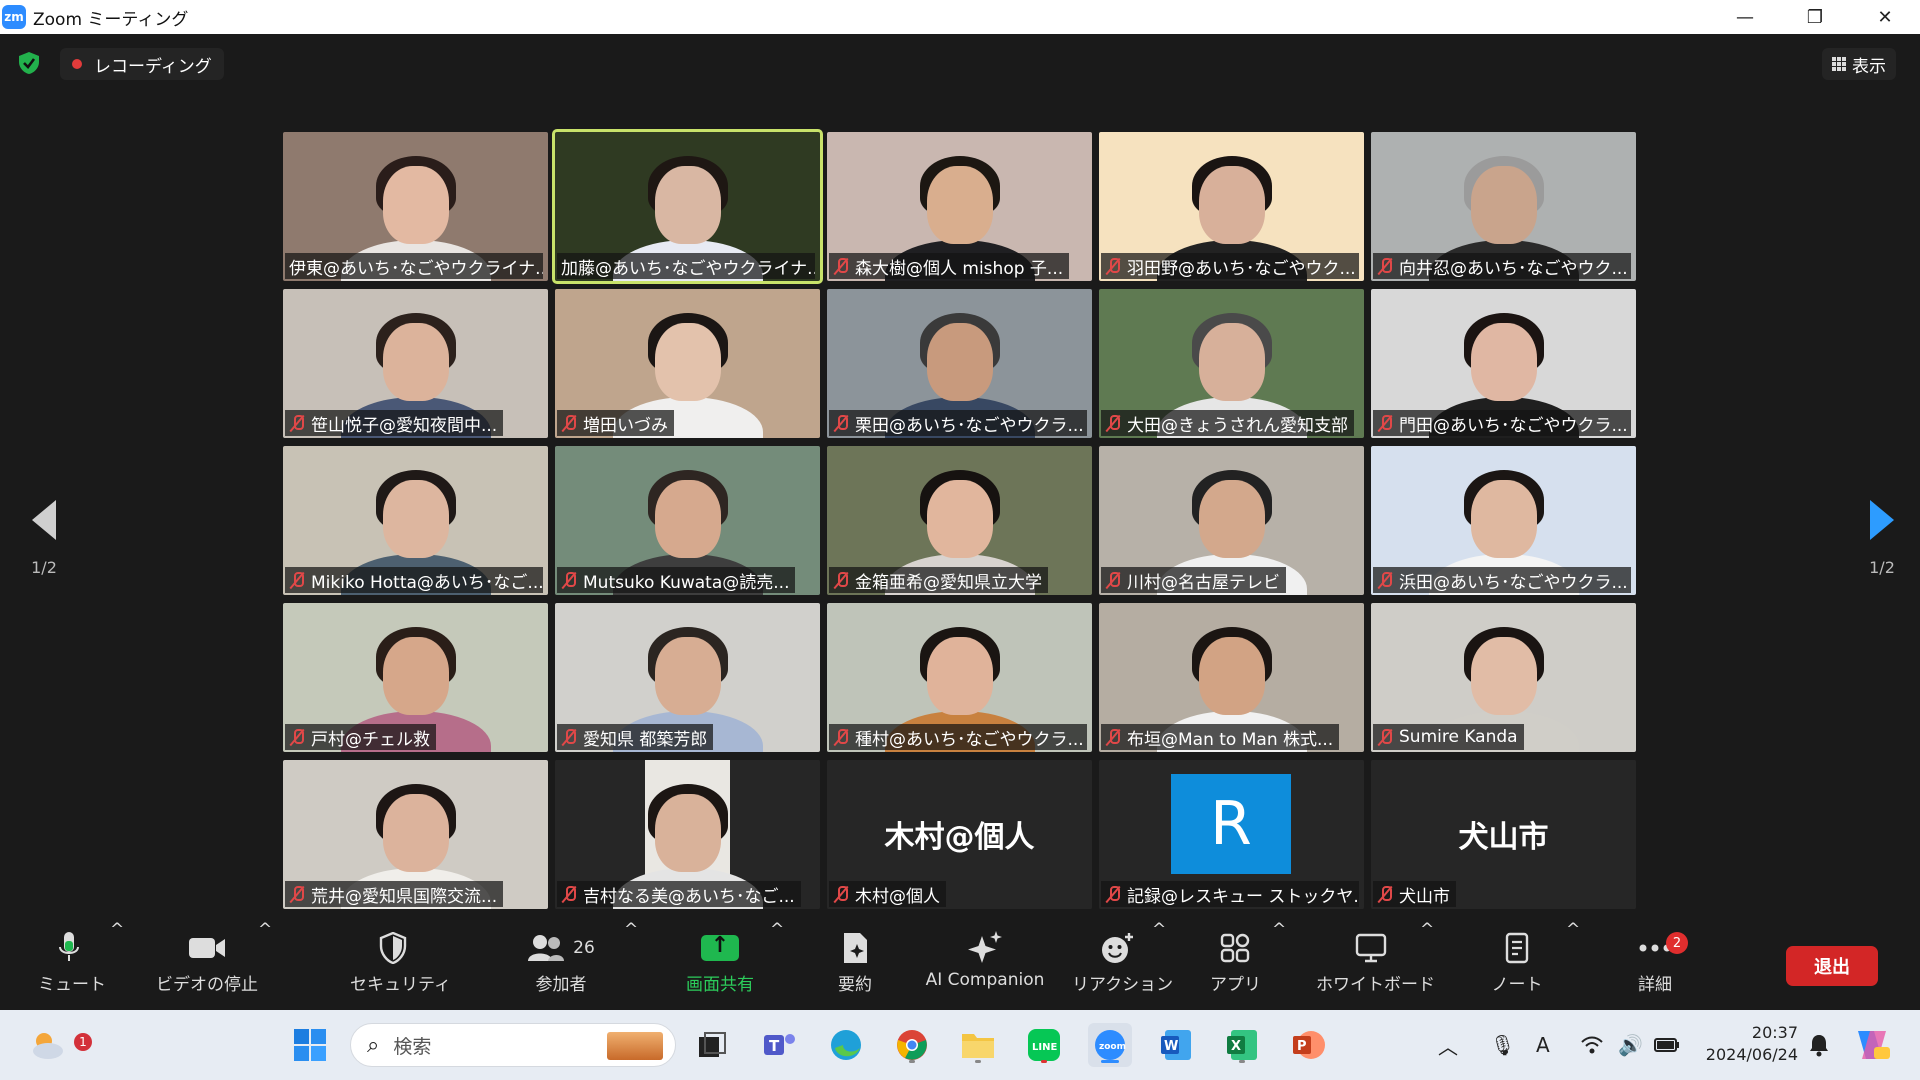 The height and width of the screenshot is (1080, 1920). Describe the element at coordinates (1308, 1045) in the screenshot. I see `powerpoint-app: P` at that location.